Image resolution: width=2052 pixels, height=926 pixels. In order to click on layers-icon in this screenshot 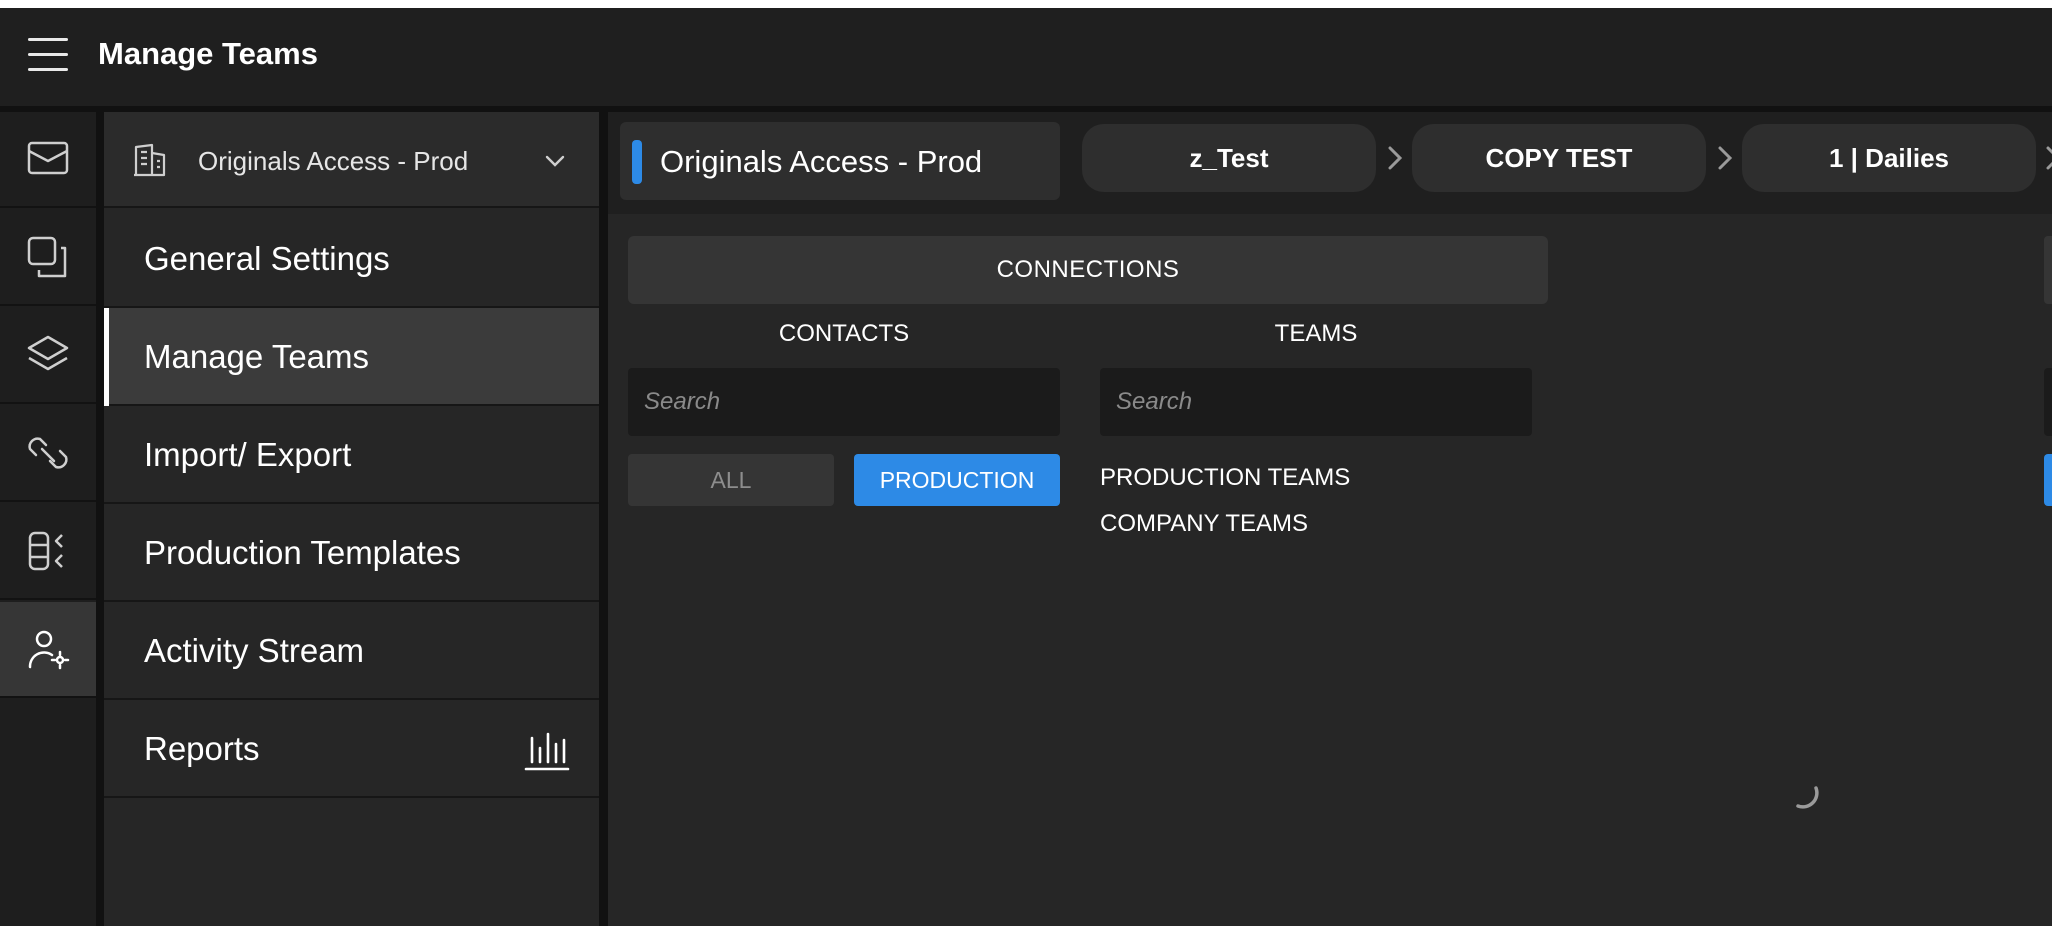, I will do `click(48, 353)`.